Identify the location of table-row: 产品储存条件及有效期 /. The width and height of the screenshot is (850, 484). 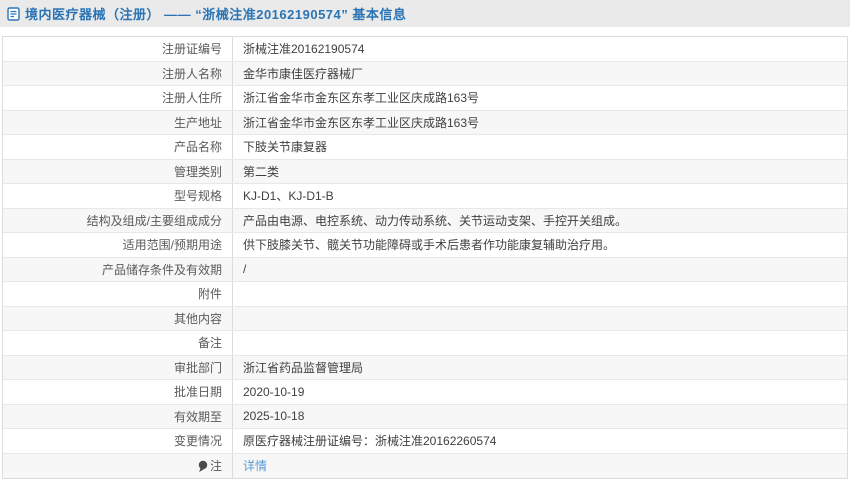
(425, 269).